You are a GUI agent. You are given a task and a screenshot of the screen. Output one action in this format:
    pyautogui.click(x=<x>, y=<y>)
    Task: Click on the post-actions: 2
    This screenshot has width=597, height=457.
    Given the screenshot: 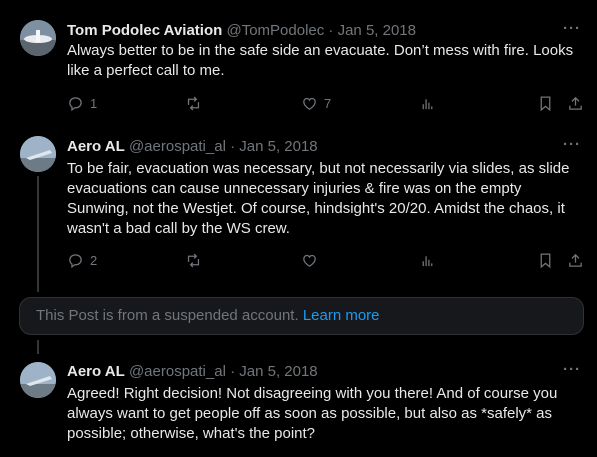 What is the action you would take?
    pyautogui.click(x=327, y=260)
    